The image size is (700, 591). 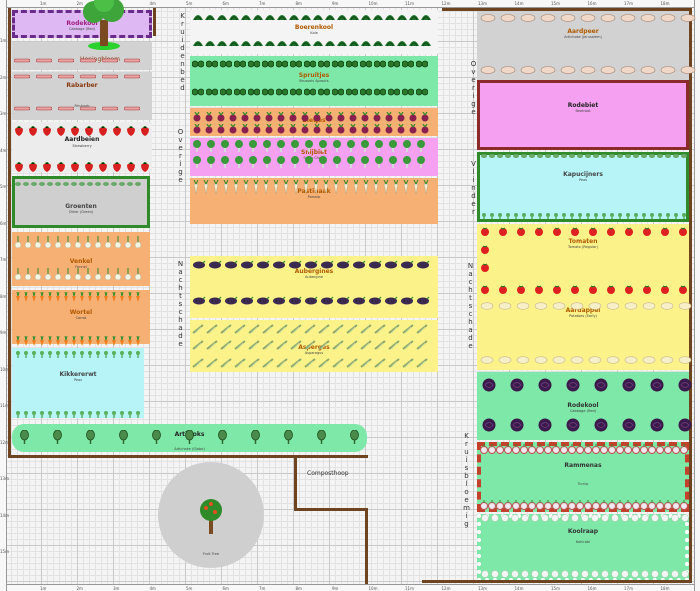 What do you see at coordinates (583, 411) in the screenshot?
I see `bed-sublabel: Cabbage (Red)` at bounding box center [583, 411].